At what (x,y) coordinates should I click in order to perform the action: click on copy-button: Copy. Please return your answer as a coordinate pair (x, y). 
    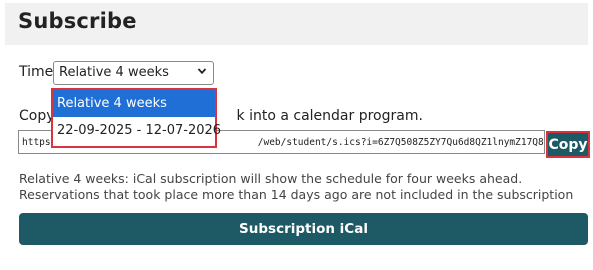
    Looking at the image, I should click on (568, 144).